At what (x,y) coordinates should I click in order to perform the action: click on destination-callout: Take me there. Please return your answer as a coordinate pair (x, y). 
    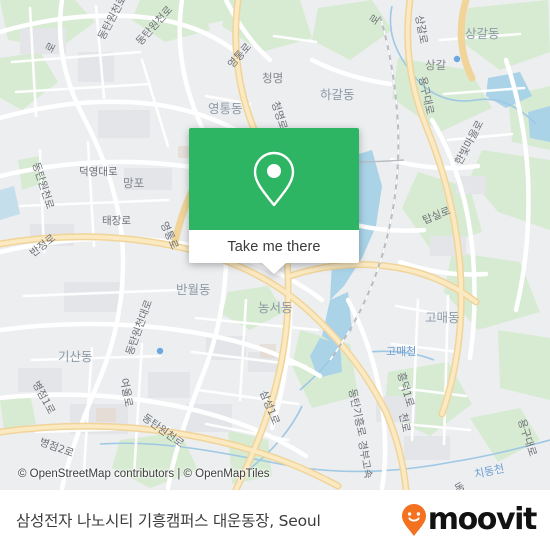
    Looking at the image, I should click on (274, 201).